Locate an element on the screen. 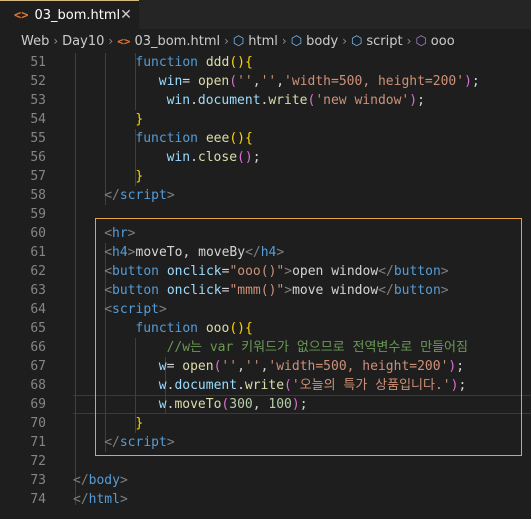 This screenshot has height=519, width=531. code-line: 71 </script> is located at coordinates (265, 442).